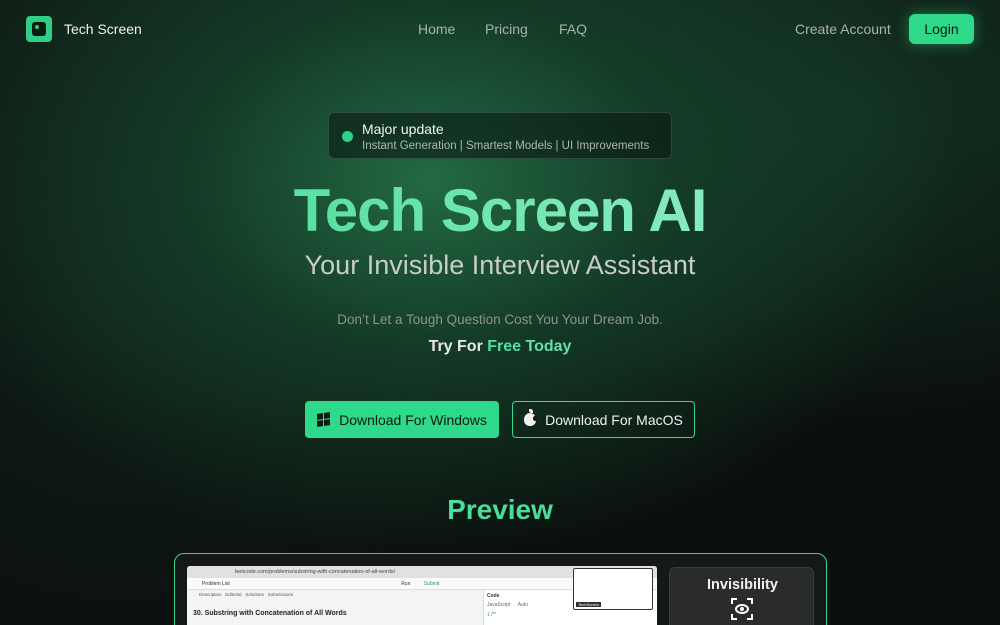 The height and width of the screenshot is (625, 1000). I want to click on hero-subtitle: Your Invisible Interview Assistant, so click(500, 265).